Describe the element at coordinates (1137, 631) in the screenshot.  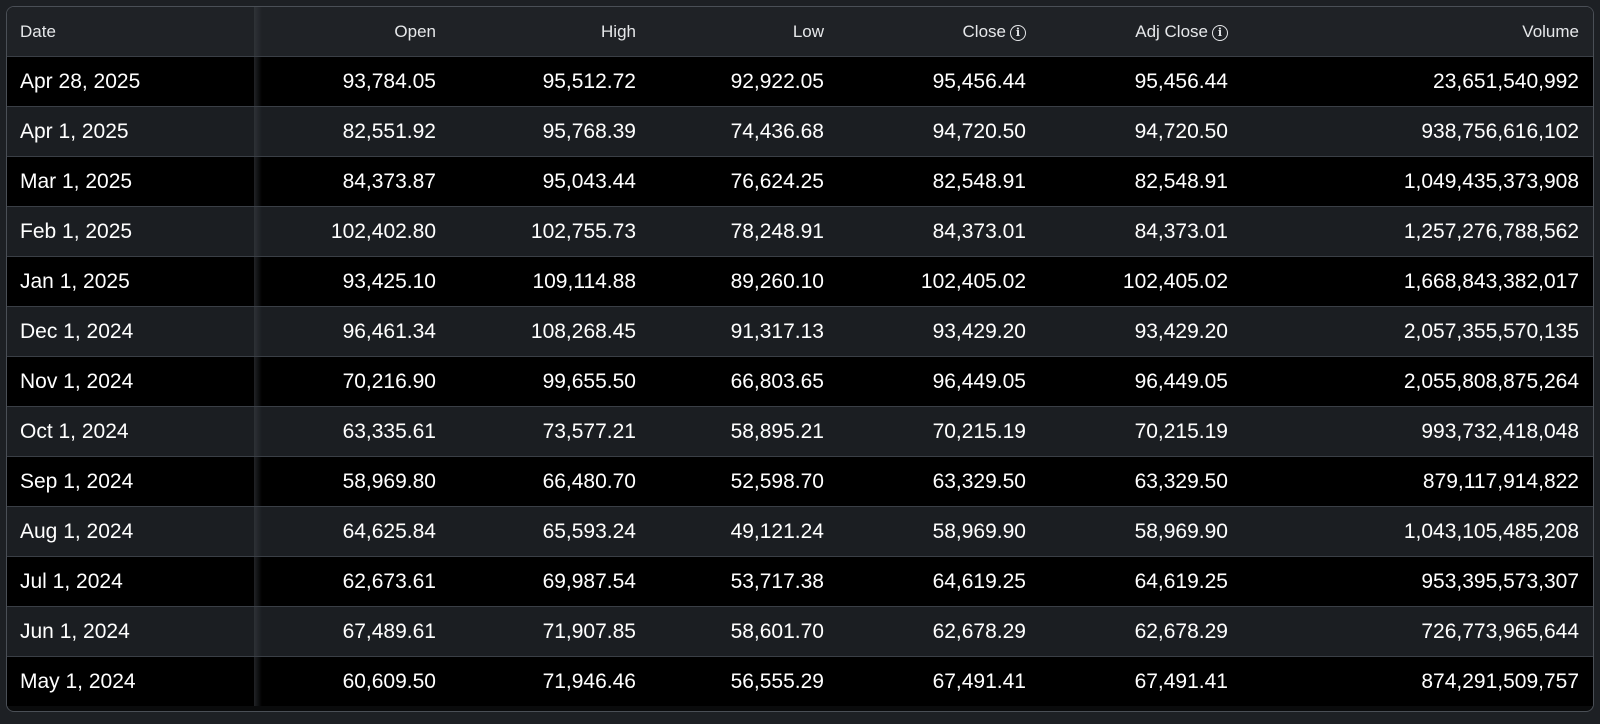
I see `cell-adj-close: 62,678.29` at that location.